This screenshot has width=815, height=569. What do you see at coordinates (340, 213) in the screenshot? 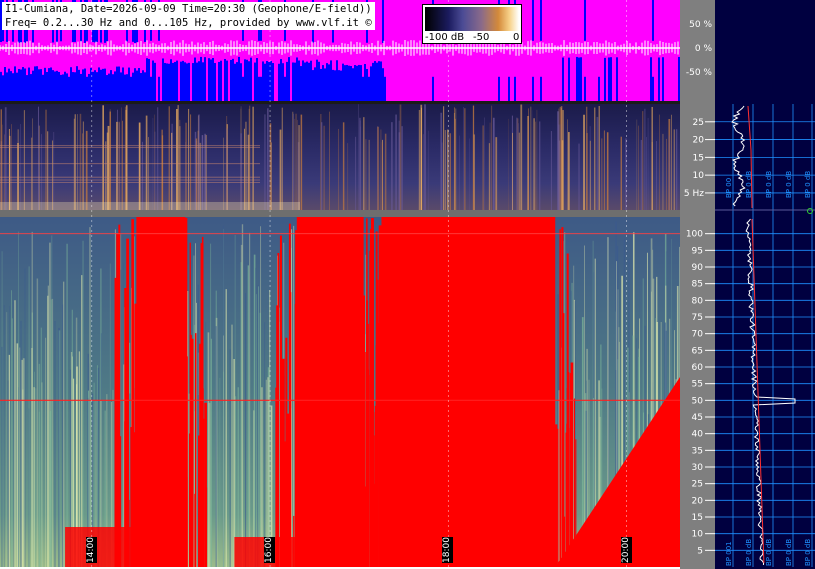
I see `panel-divider` at bounding box center [340, 213].